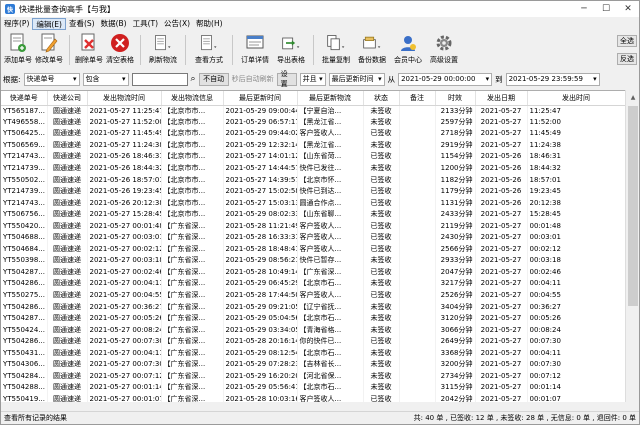  Describe the element at coordinates (255, 50) in the screenshot. I see `order-detail-button: 订单详情` at that location.